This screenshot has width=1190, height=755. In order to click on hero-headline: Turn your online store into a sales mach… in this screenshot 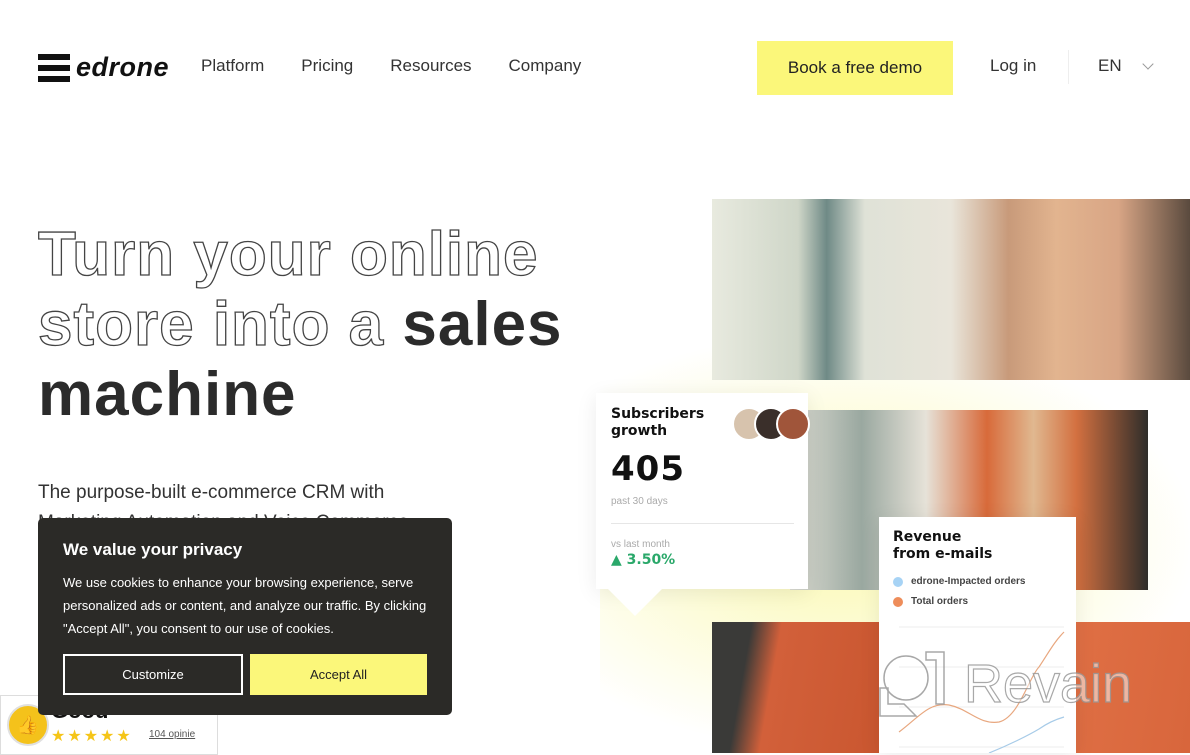, I will do `click(300, 324)`.